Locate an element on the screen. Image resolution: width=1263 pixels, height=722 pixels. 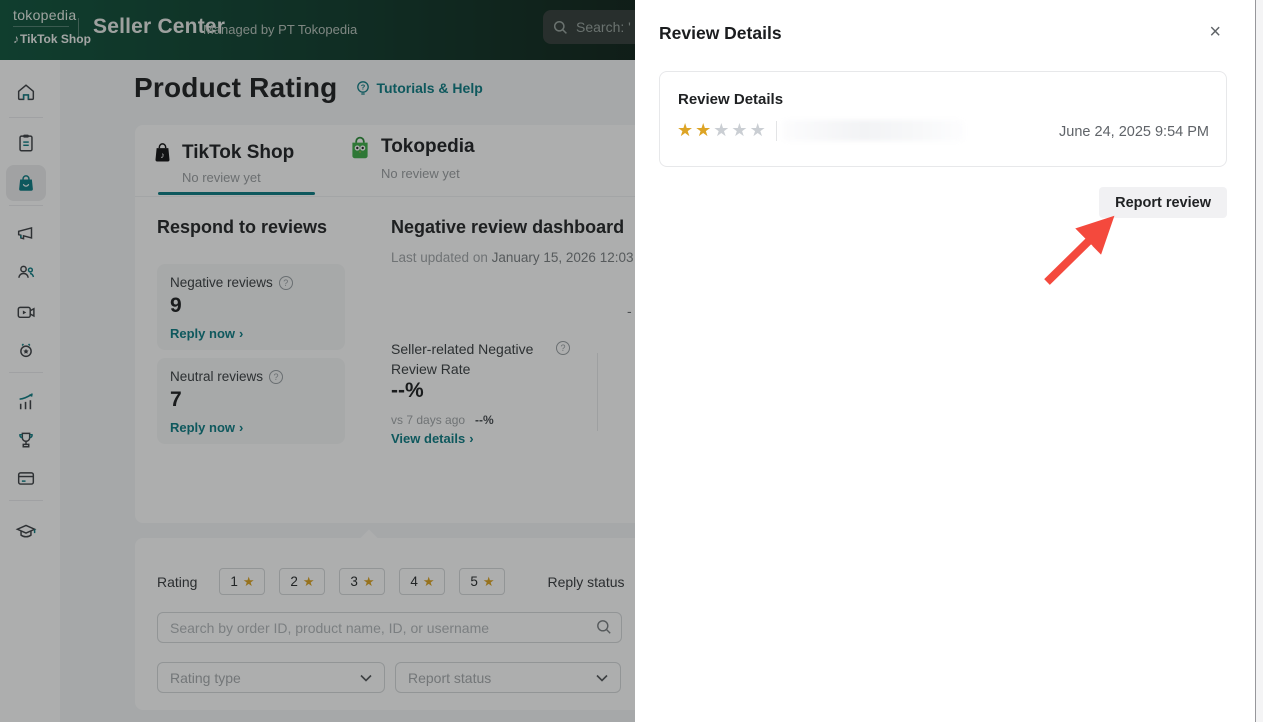
scrollbar-track is located at coordinates (1259, 361).